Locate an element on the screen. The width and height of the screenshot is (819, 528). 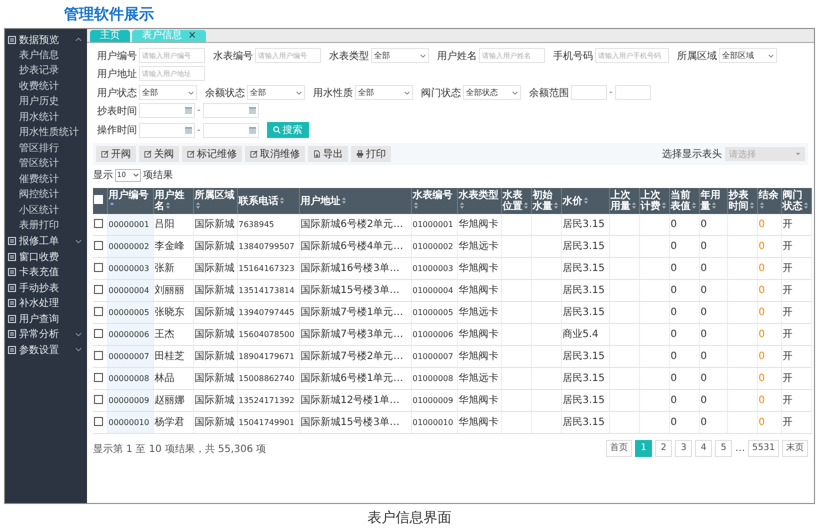
sidebar-item: 用水统计 is located at coordinates (46, 117).